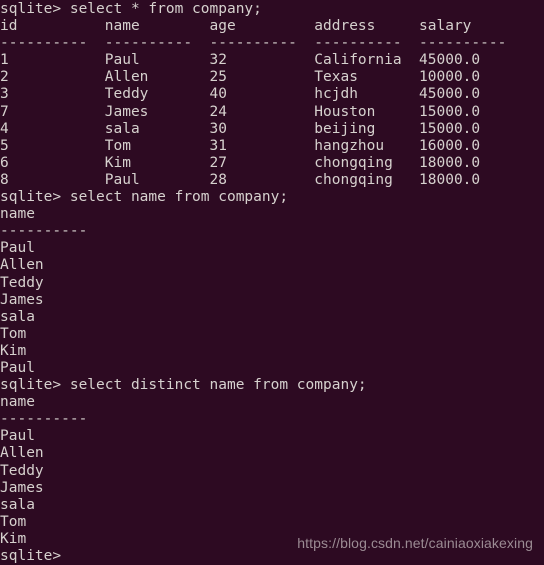  Describe the element at coordinates (240, 179) in the screenshot. I see `terminal-output-line: 8 Paul 28 chongqing 18000.0` at that location.